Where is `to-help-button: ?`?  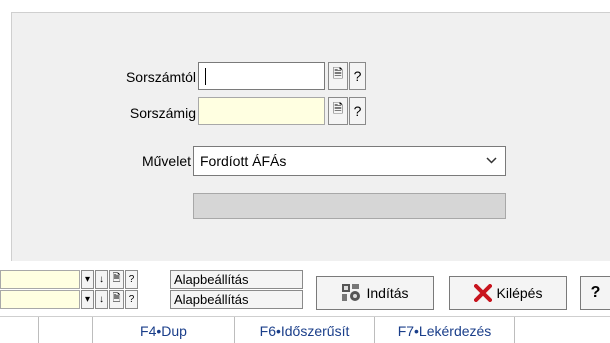
to-help-button: ? is located at coordinates (357, 111).